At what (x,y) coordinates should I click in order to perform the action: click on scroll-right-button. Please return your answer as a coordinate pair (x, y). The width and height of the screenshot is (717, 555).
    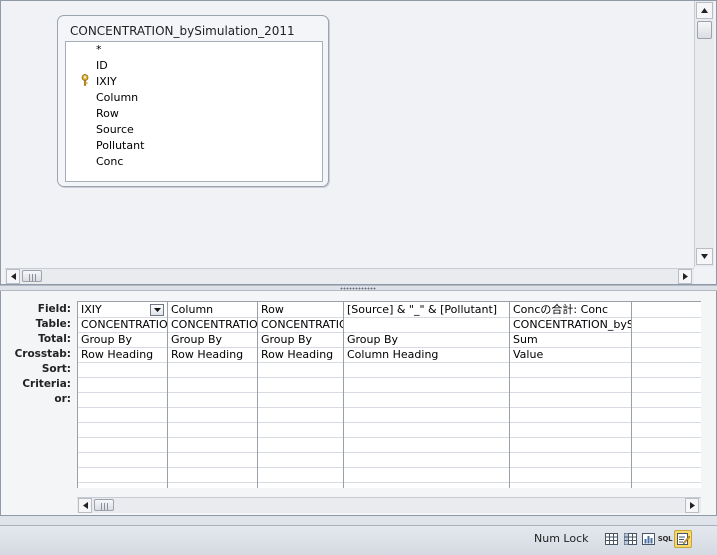
    Looking at the image, I should click on (685, 276).